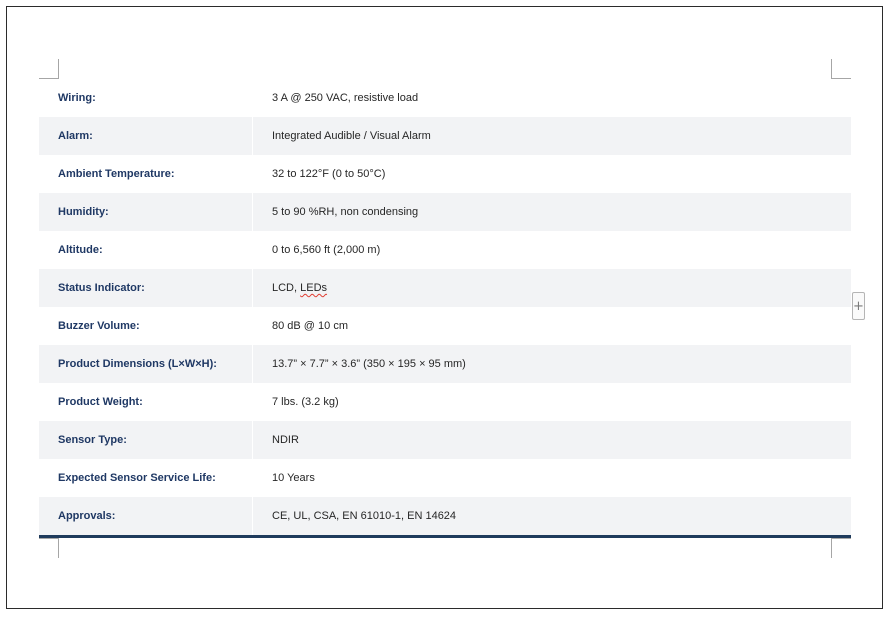  Describe the element at coordinates (49, 69) in the screenshot. I see `margin-corner-top-left` at that location.